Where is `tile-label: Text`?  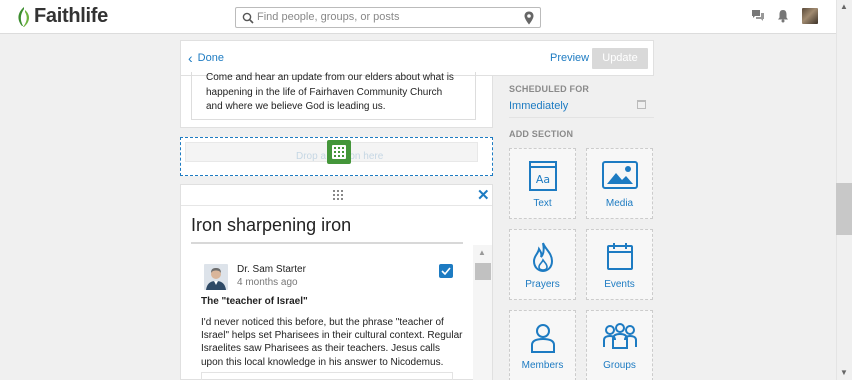
tile-label: Text is located at coordinates (542, 203).